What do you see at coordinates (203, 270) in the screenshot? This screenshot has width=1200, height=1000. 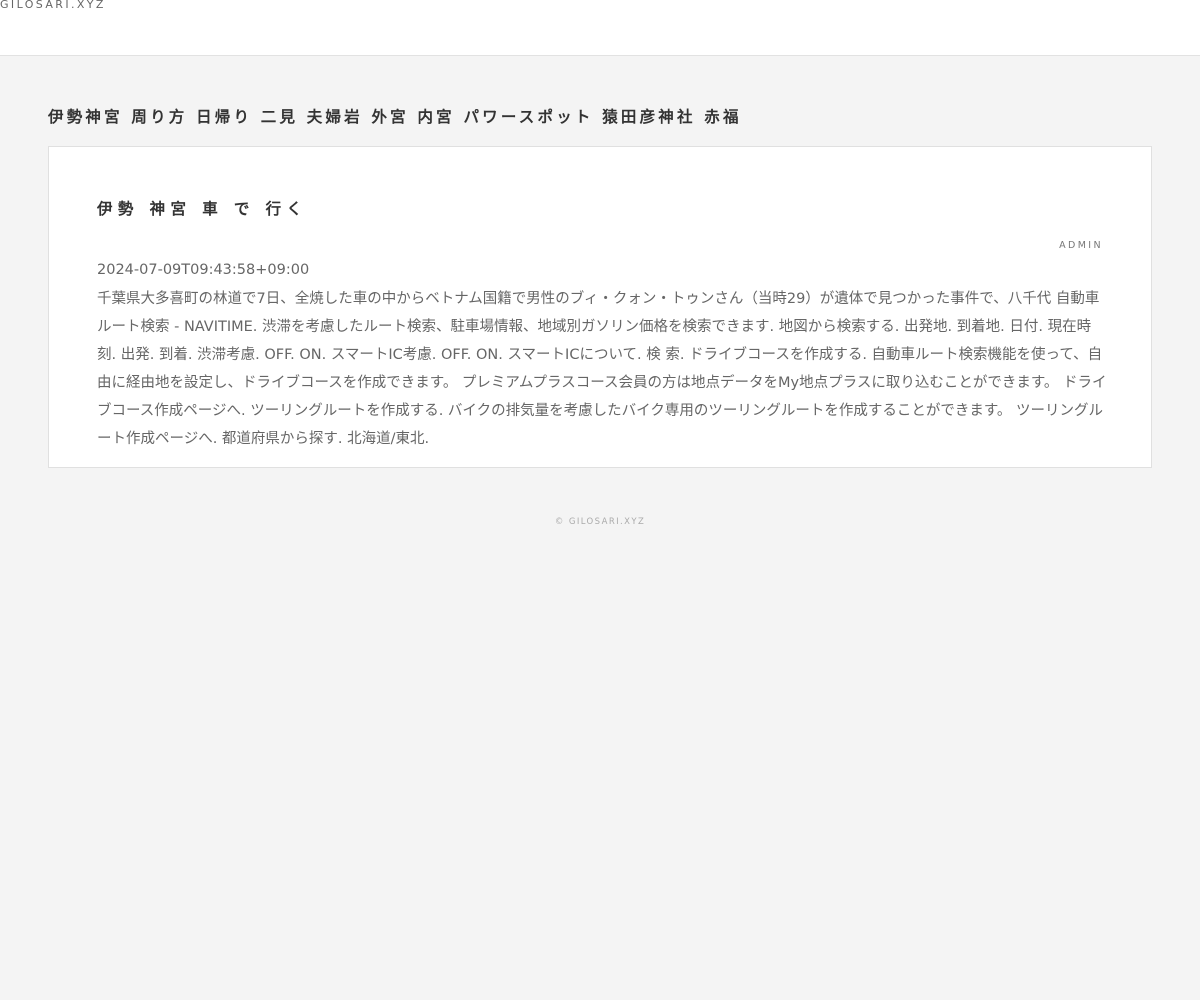 I see `post-date: 2024-07-09T09:43:58+09:00` at bounding box center [203, 270].